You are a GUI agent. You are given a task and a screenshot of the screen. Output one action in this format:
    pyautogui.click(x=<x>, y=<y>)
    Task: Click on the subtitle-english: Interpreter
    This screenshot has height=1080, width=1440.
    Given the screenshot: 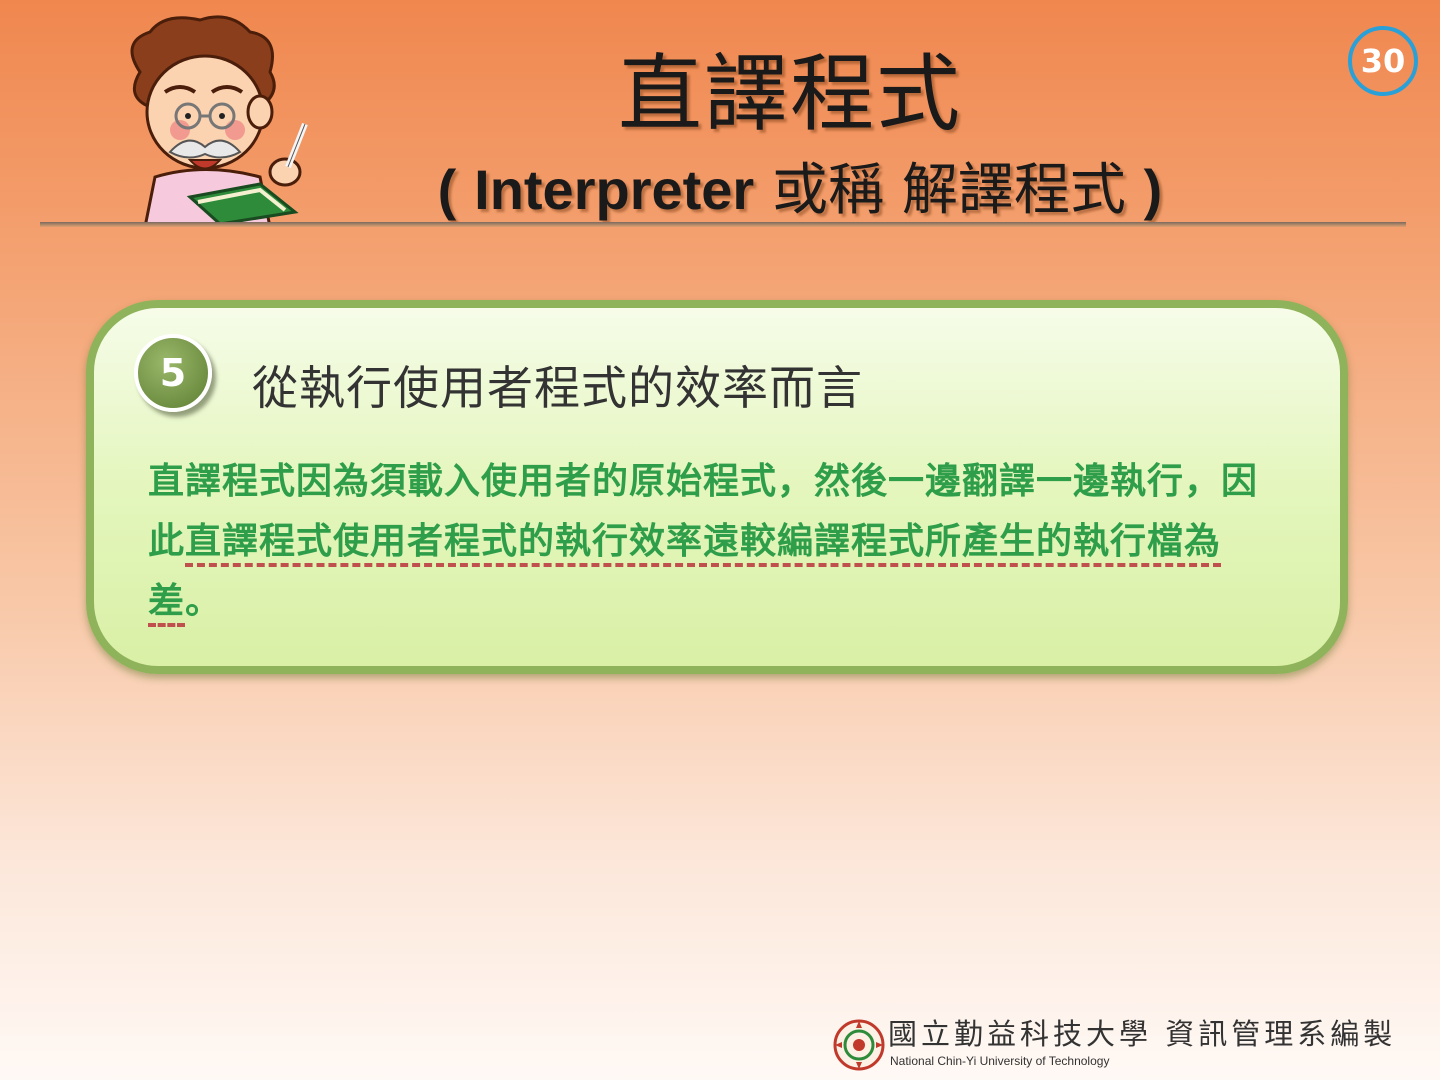 What is the action you would take?
    pyautogui.click(x=614, y=189)
    